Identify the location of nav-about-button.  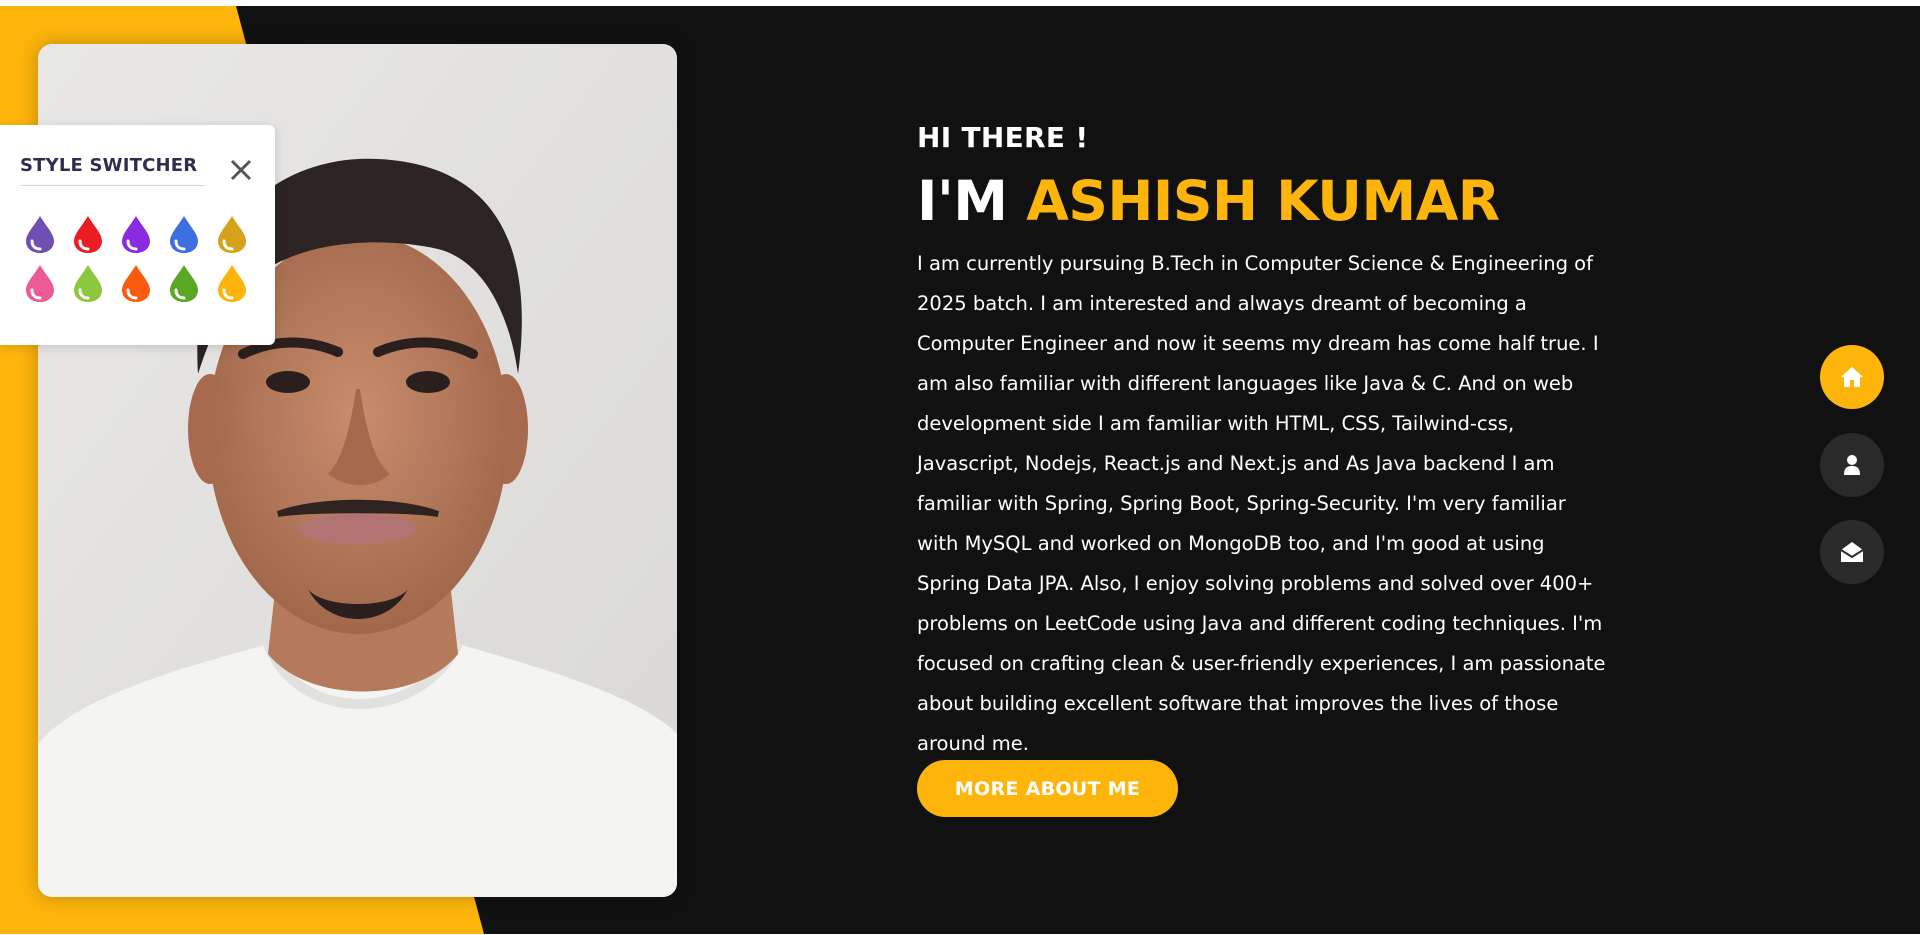
(1852, 465).